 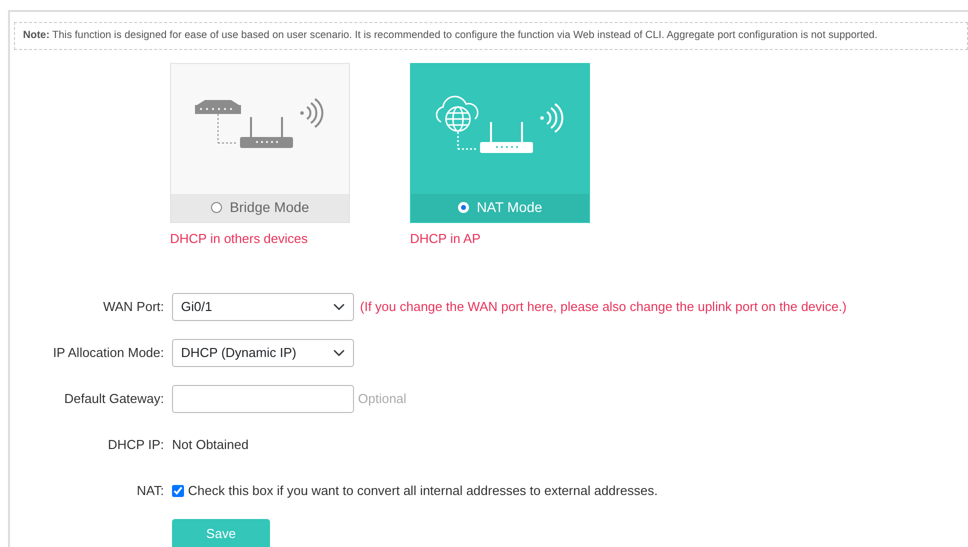 I want to click on mode-card: NAT Mode, so click(x=500, y=142).